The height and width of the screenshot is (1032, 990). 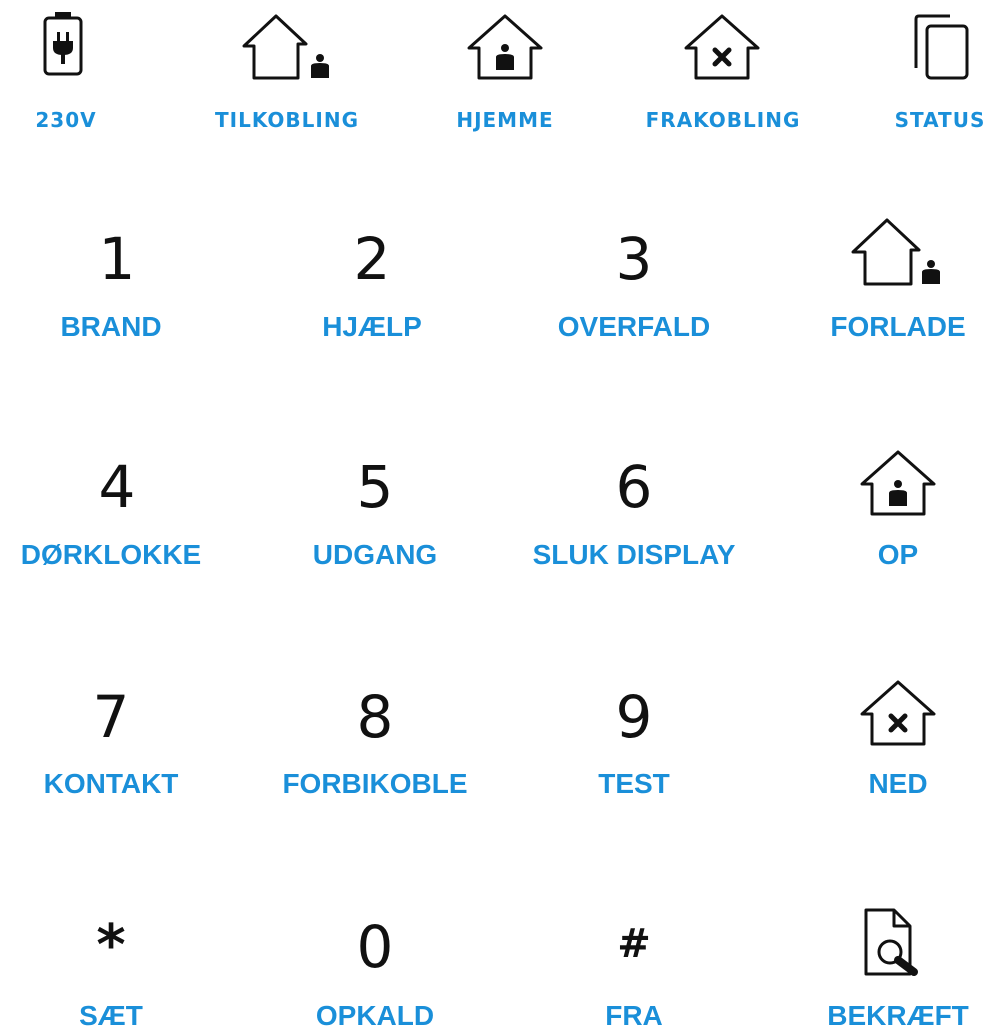 What do you see at coordinates (898, 554) in the screenshot?
I see `key-op-label: OP` at bounding box center [898, 554].